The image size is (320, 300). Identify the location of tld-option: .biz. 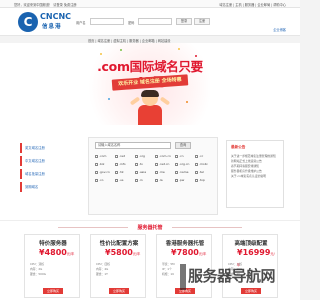
(99, 164).